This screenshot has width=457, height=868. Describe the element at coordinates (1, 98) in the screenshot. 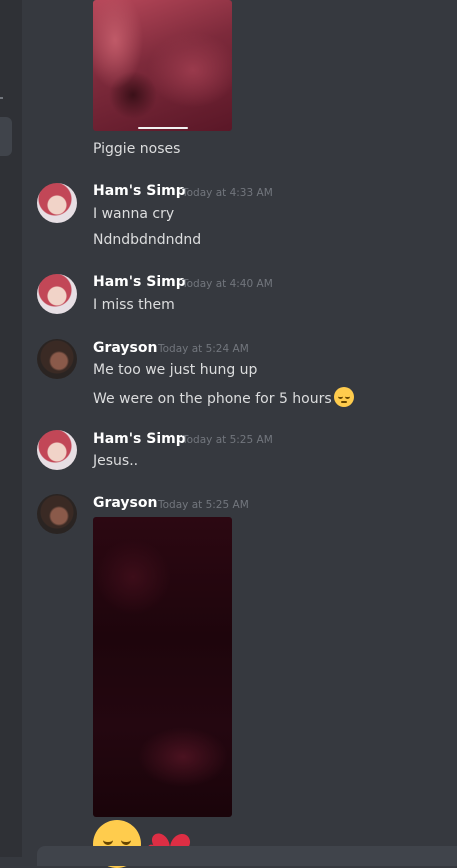

I see `sidebar-marker` at that location.